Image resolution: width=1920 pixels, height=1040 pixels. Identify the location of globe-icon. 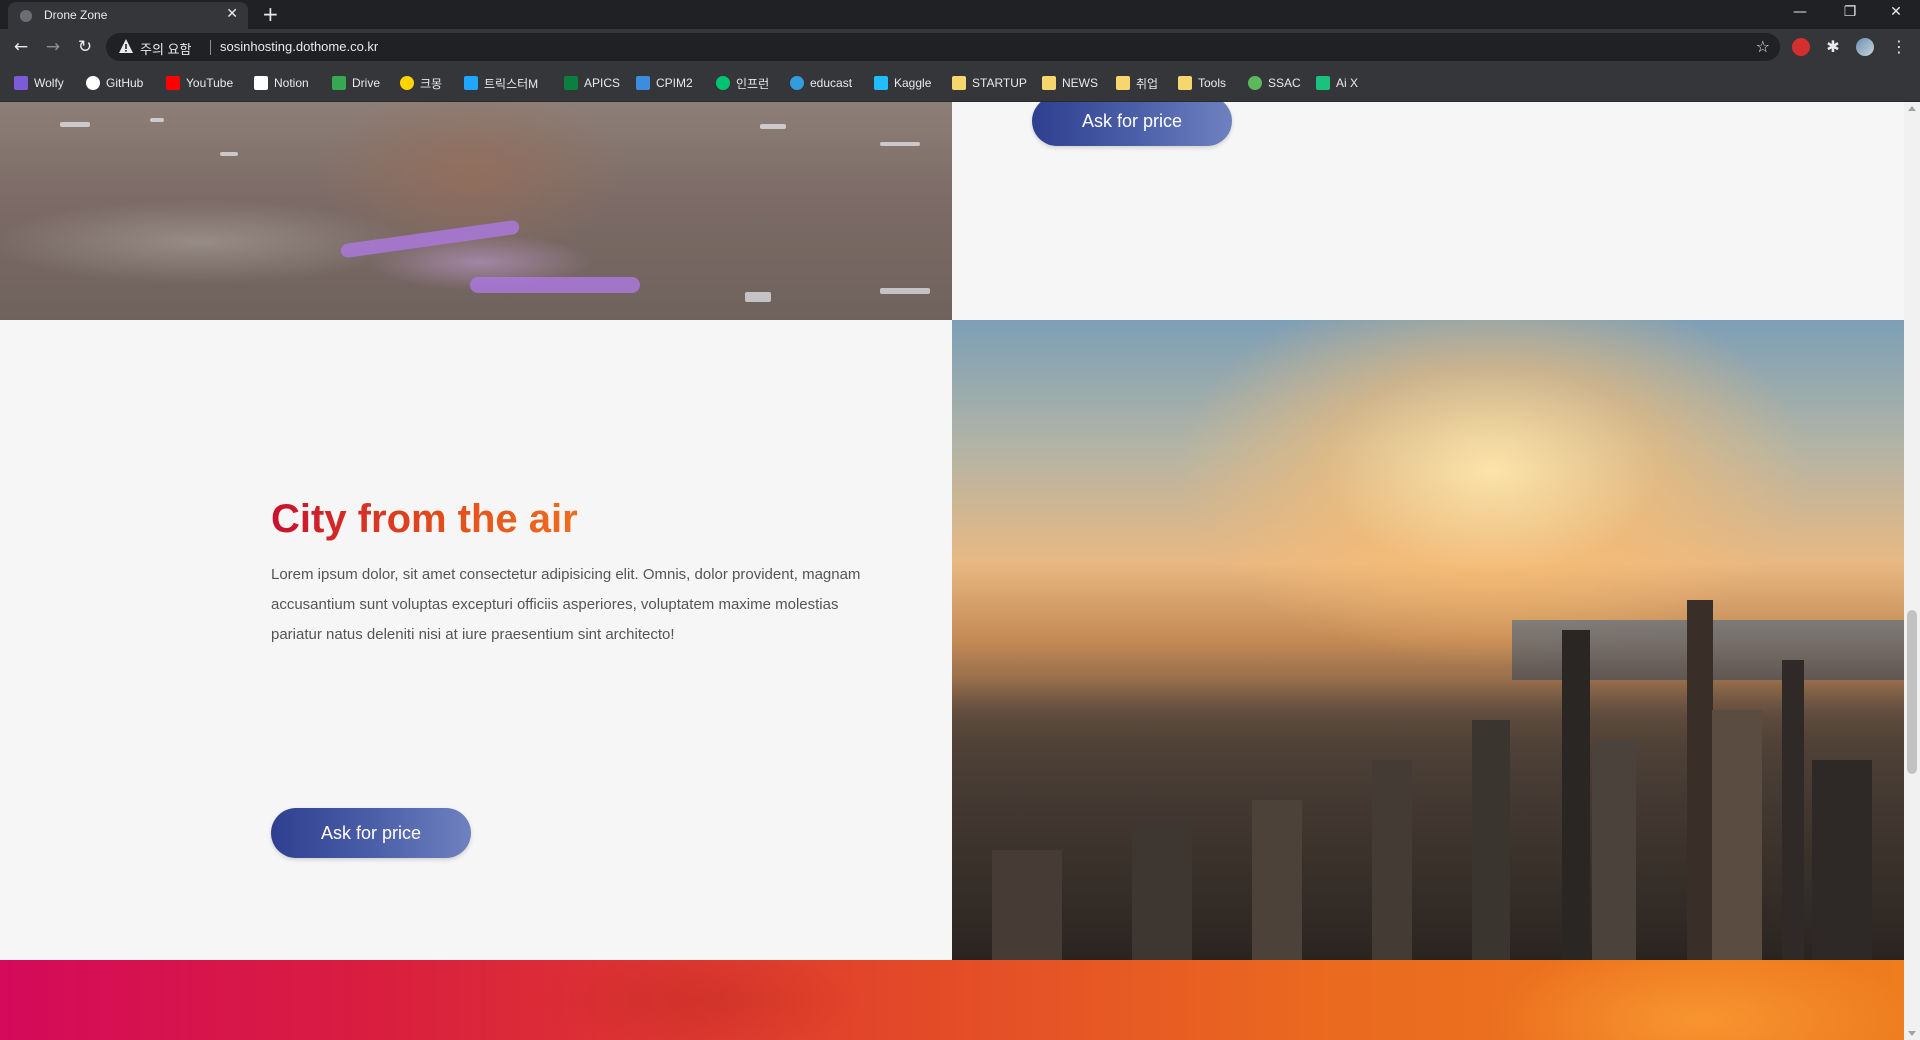
(26, 16).